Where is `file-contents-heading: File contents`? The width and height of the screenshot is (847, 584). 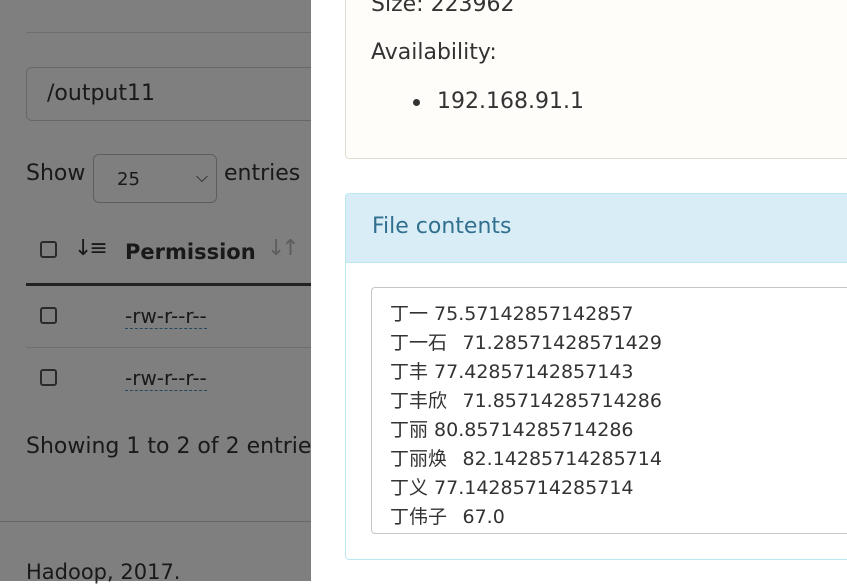 file-contents-heading: File contents is located at coordinates (596, 228).